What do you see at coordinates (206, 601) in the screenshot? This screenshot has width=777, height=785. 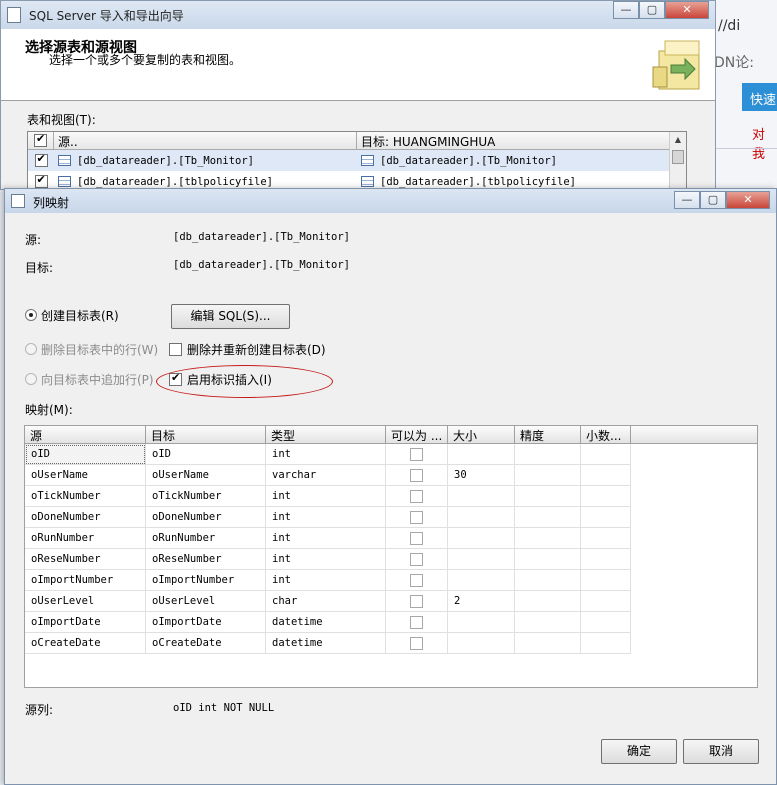 I see `target-cell: oUserLevel` at bounding box center [206, 601].